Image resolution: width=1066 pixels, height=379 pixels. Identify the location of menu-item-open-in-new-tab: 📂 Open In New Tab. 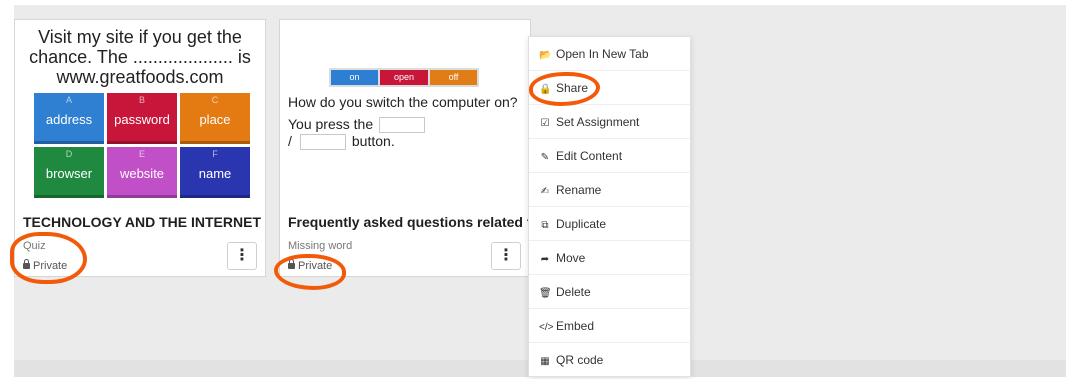
(609, 54).